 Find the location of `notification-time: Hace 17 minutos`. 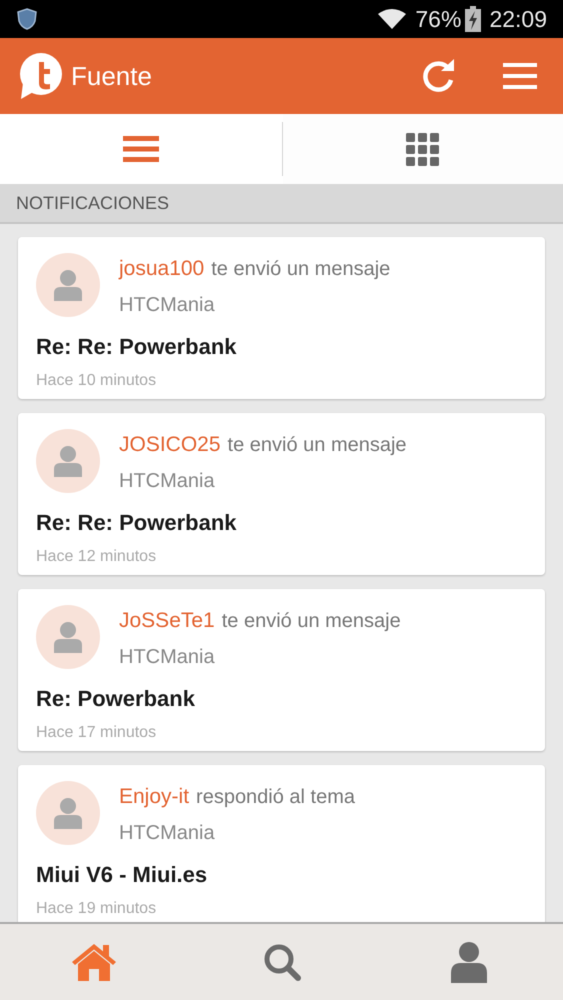

notification-time: Hace 17 minutos is located at coordinates (97, 732).